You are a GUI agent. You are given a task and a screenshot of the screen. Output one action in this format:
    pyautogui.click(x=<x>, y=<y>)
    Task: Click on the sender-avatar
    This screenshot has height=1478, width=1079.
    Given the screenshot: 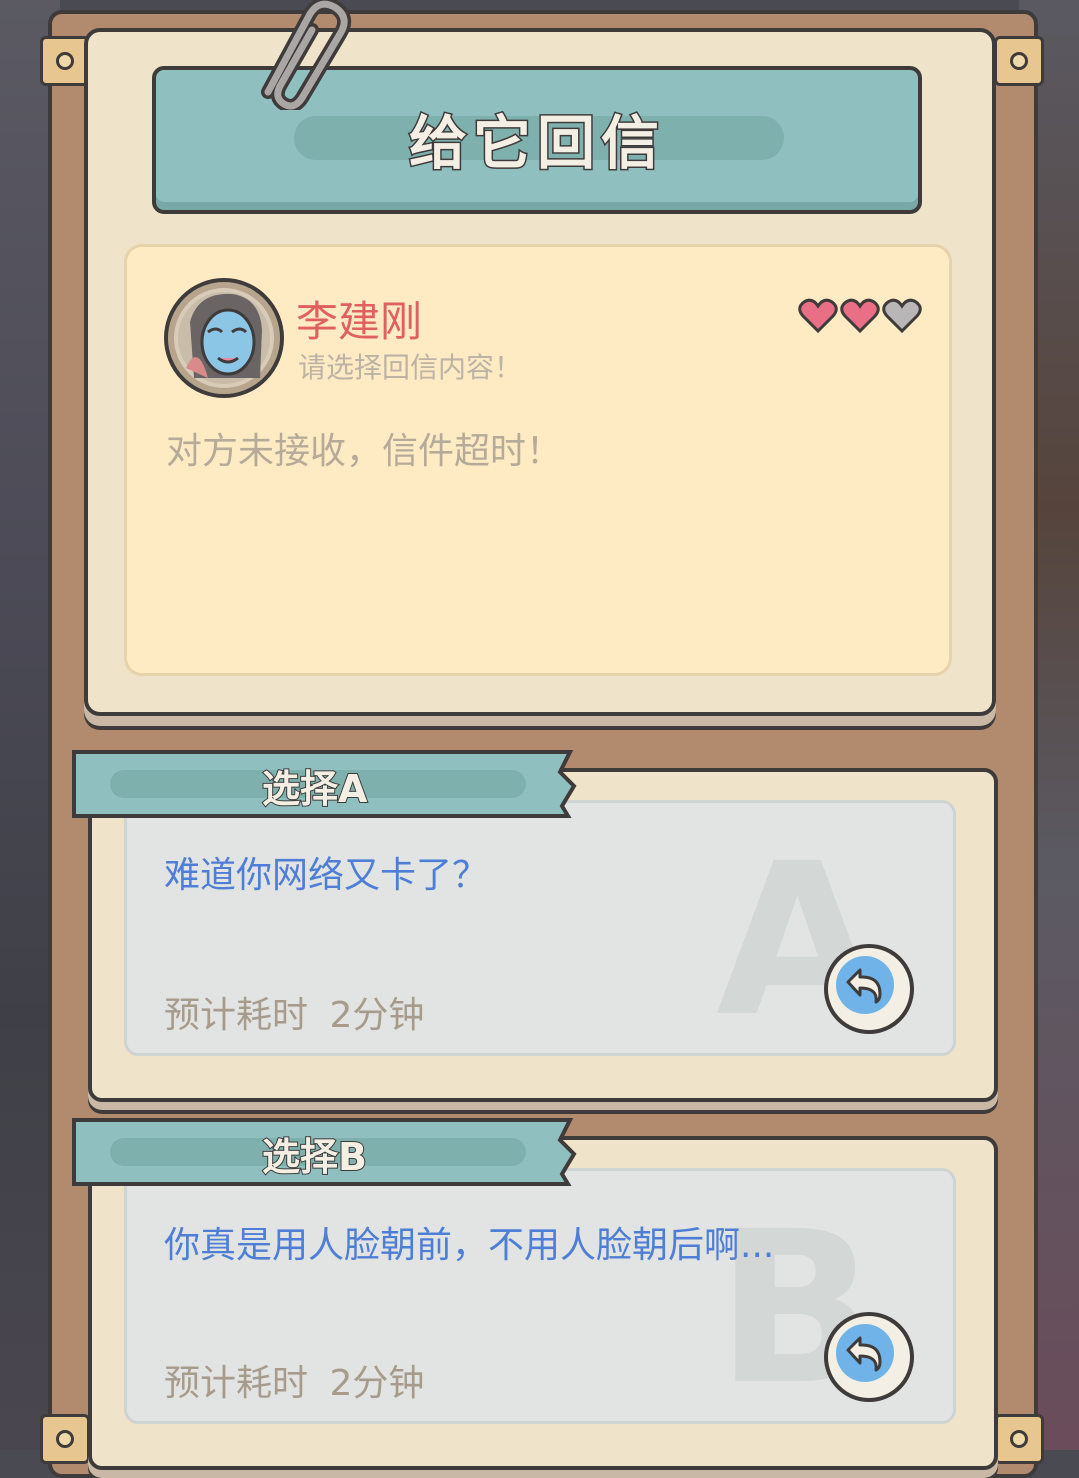 What is the action you would take?
    pyautogui.click(x=224, y=338)
    